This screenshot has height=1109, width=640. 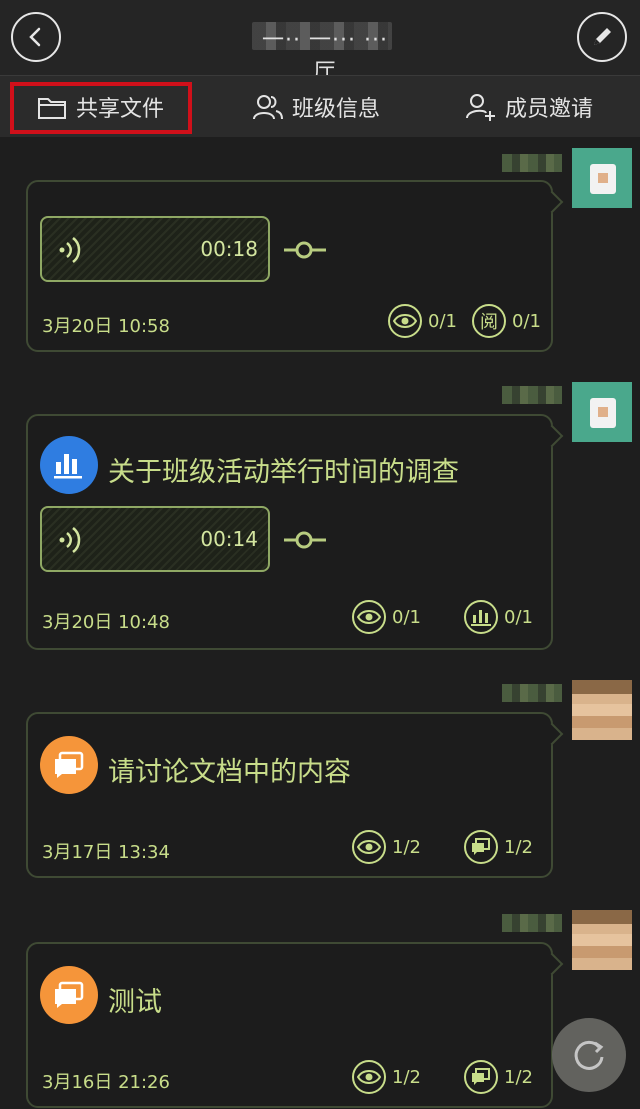 I want to click on pencil-icon, so click(x=602, y=36).